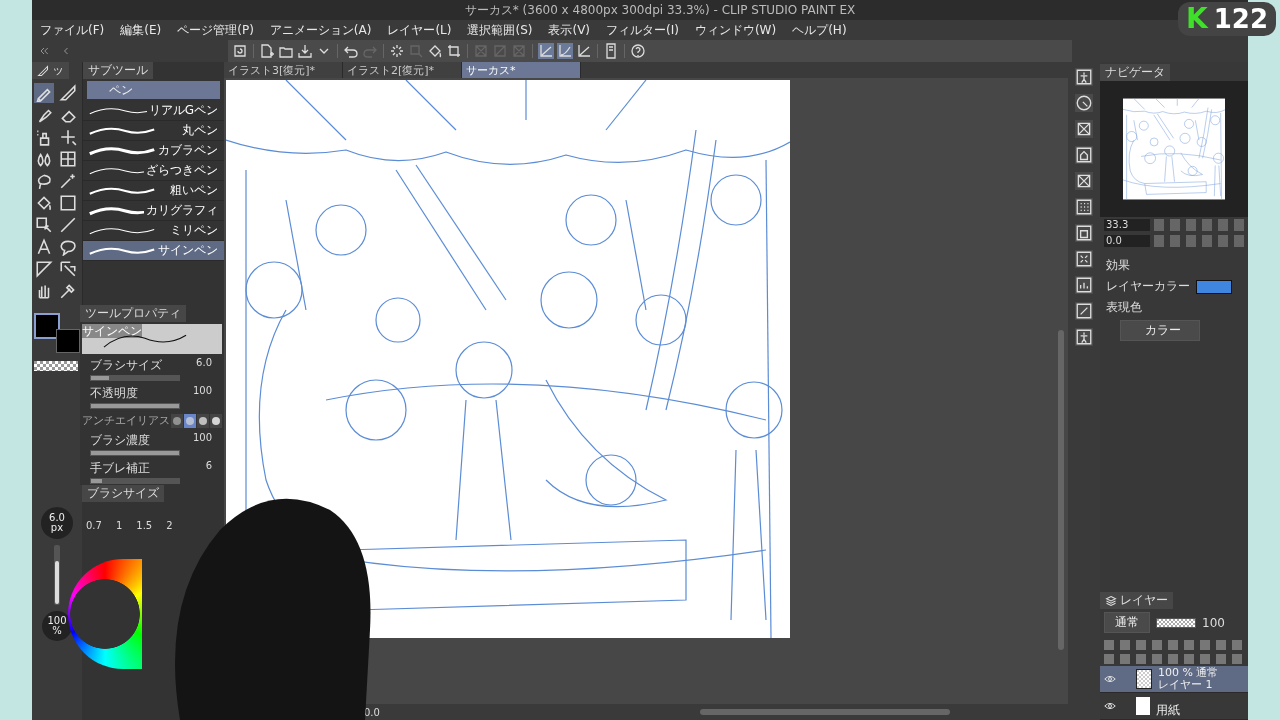 This screenshot has width=1280, height=720. I want to click on arrow-tool-icon, so click(68, 269).